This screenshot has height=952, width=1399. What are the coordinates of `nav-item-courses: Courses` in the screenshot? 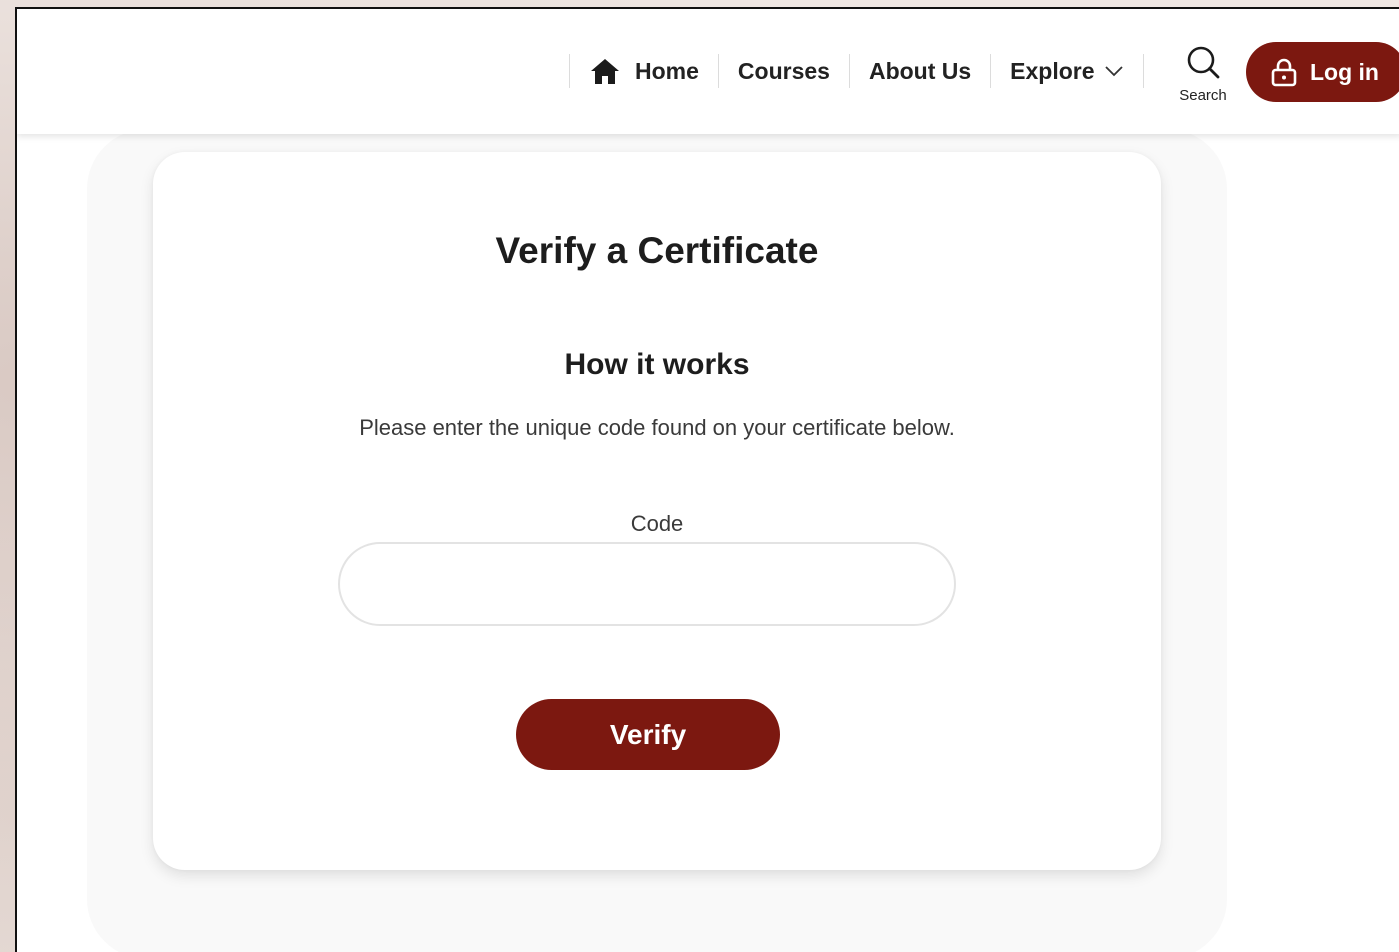 It's located at (784, 71).